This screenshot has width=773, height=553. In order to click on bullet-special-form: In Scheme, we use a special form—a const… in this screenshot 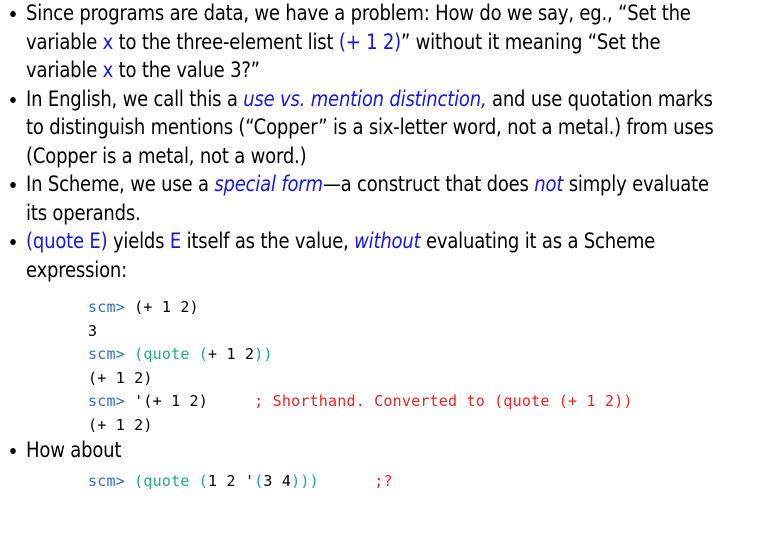, I will do `click(359, 199)`.